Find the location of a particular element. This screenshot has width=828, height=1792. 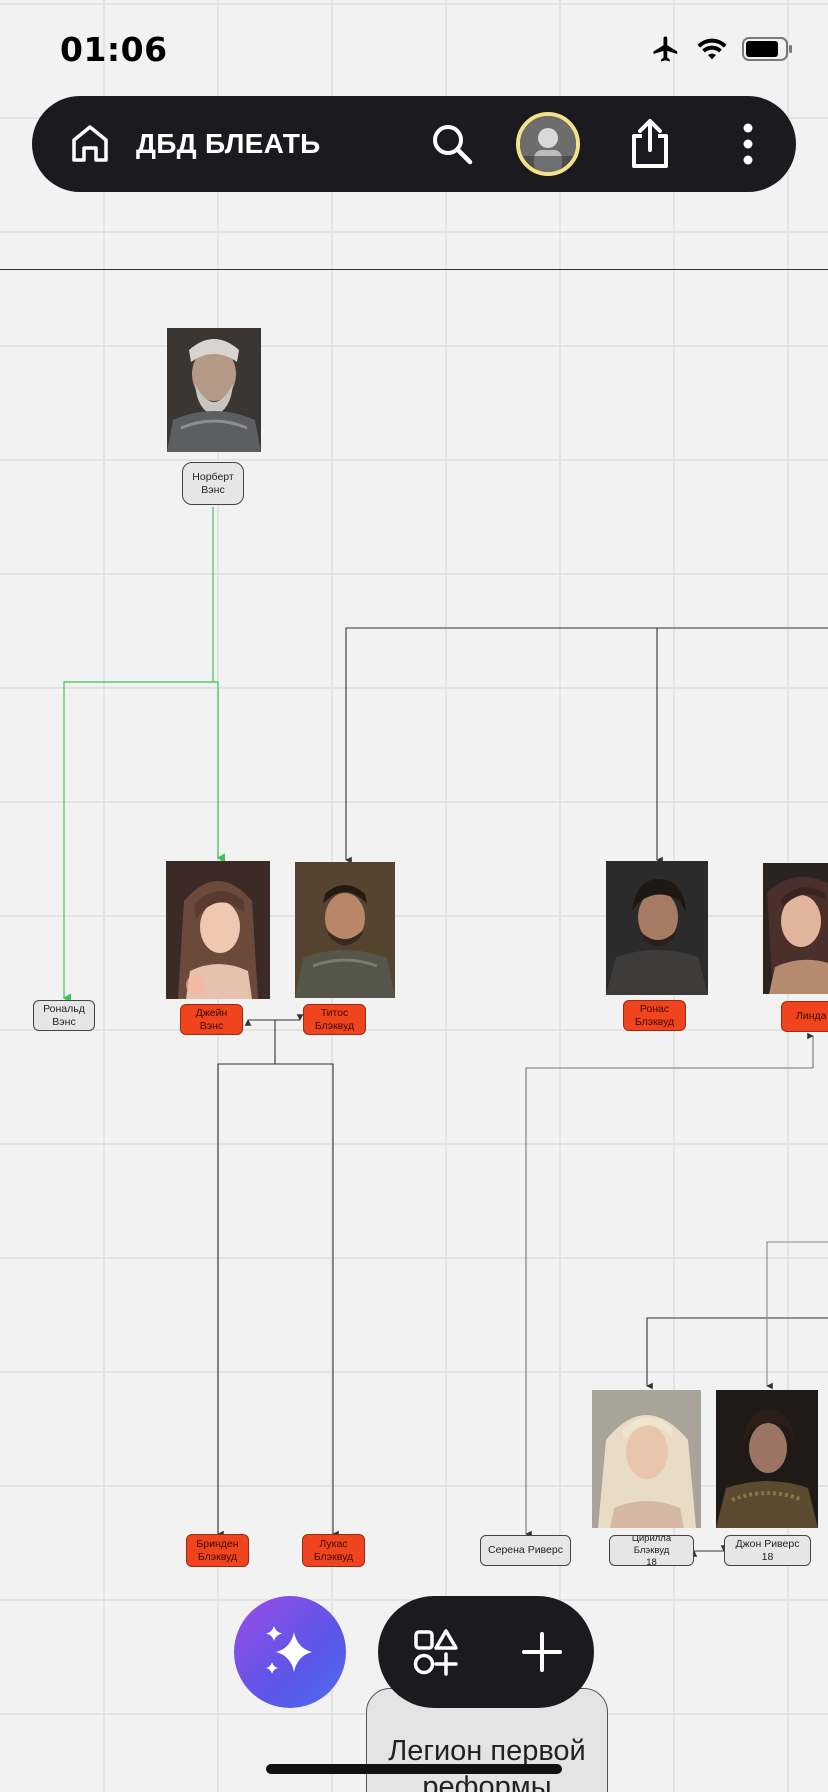

node-label: Серена Риверс is located at coordinates (525, 1550).